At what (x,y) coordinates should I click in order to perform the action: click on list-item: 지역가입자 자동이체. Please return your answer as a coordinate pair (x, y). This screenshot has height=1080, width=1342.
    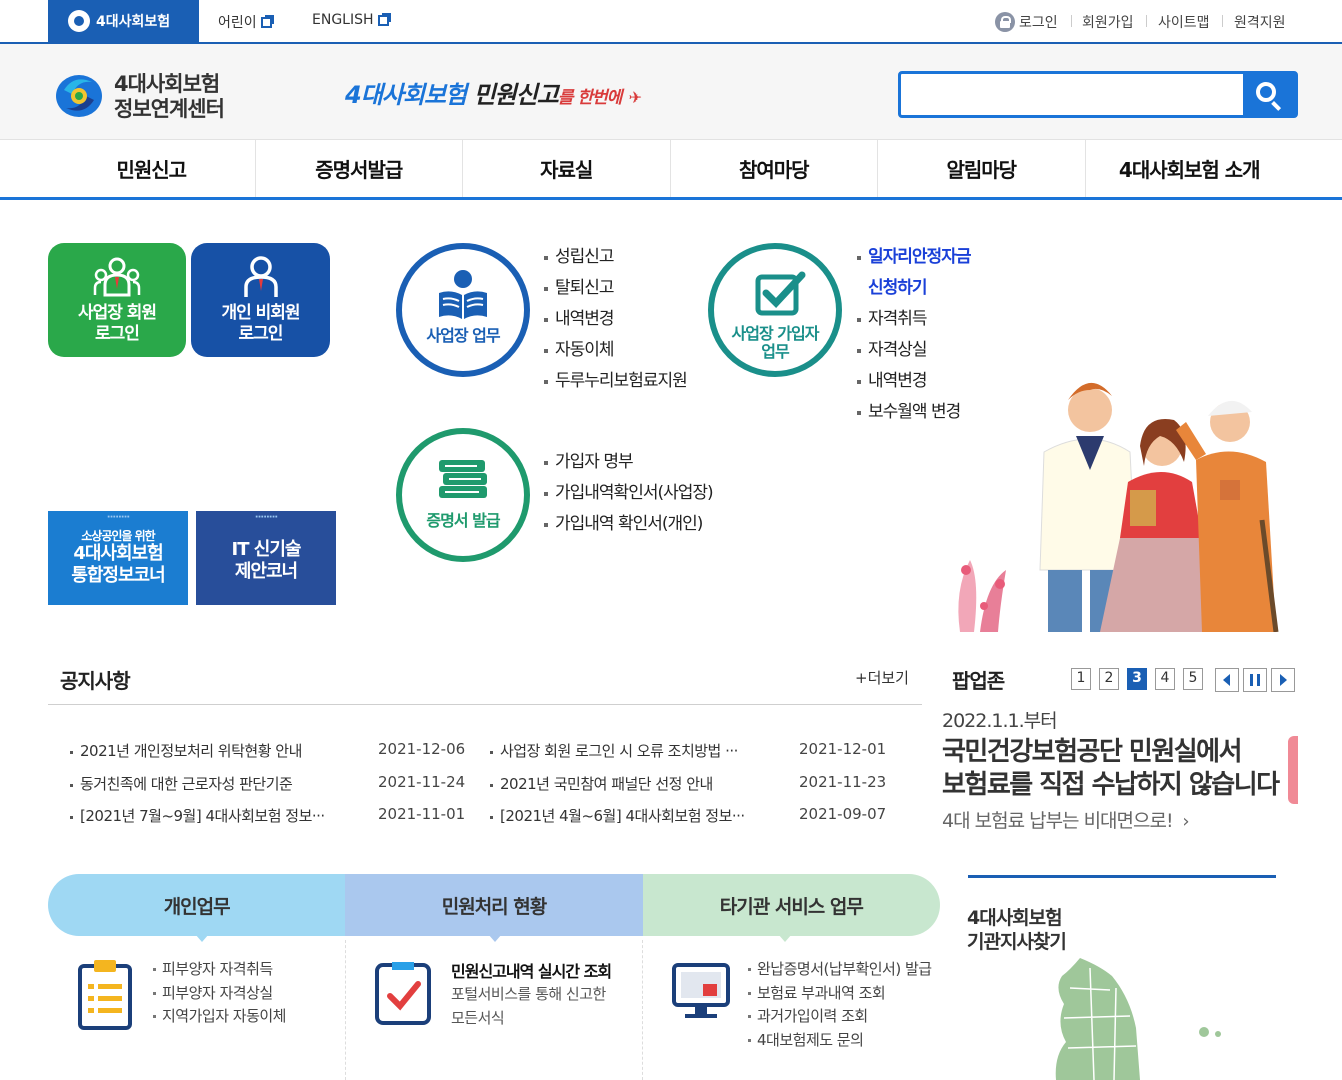
    Looking at the image, I should click on (219, 1017).